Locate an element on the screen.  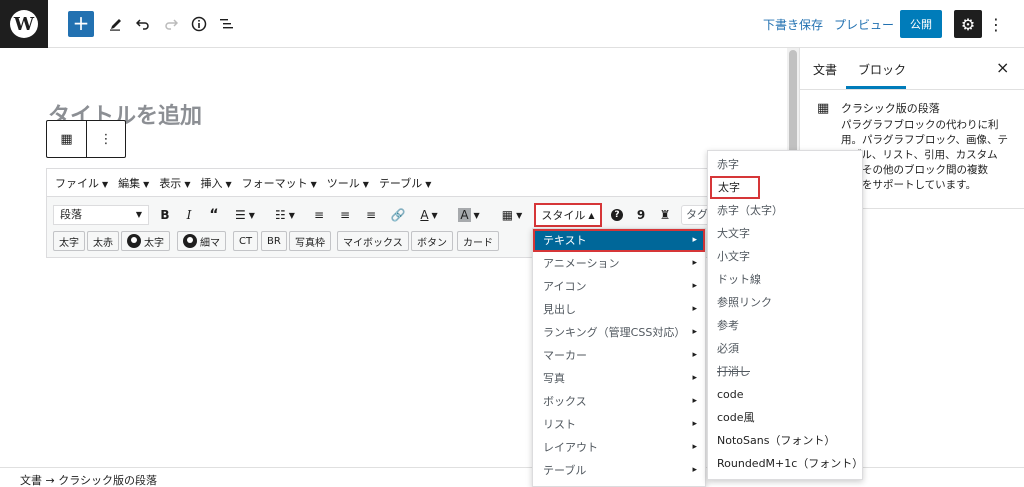
align-center-button: ≡ is located at coordinates (345, 215).